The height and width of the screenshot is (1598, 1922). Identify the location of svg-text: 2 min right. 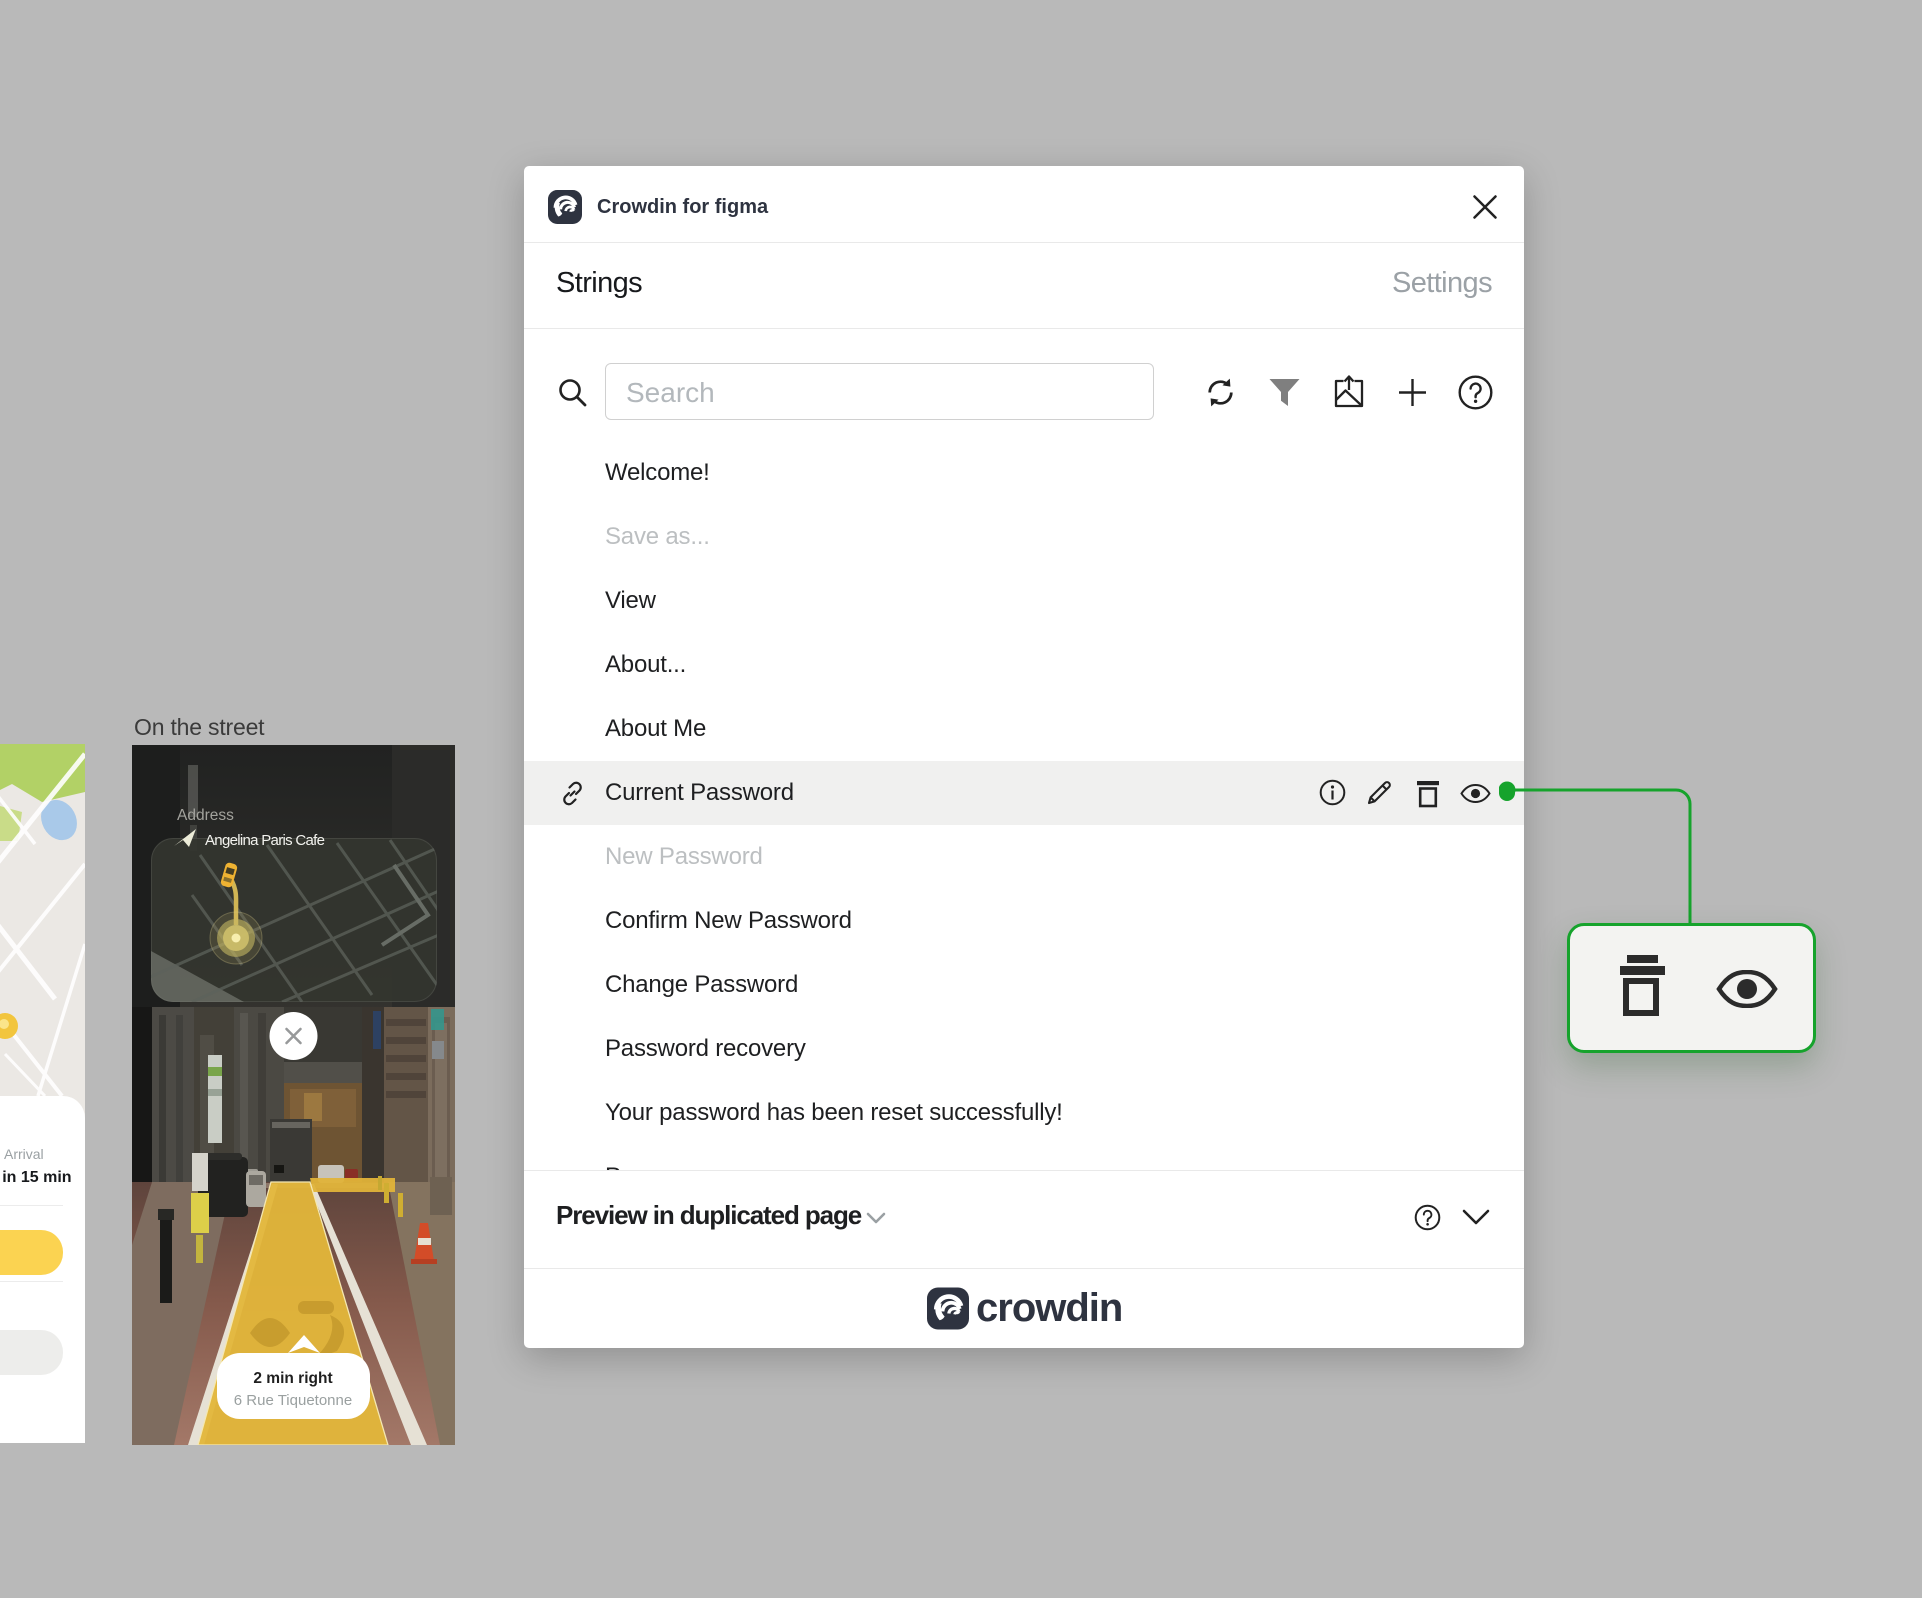
(292, 1378).